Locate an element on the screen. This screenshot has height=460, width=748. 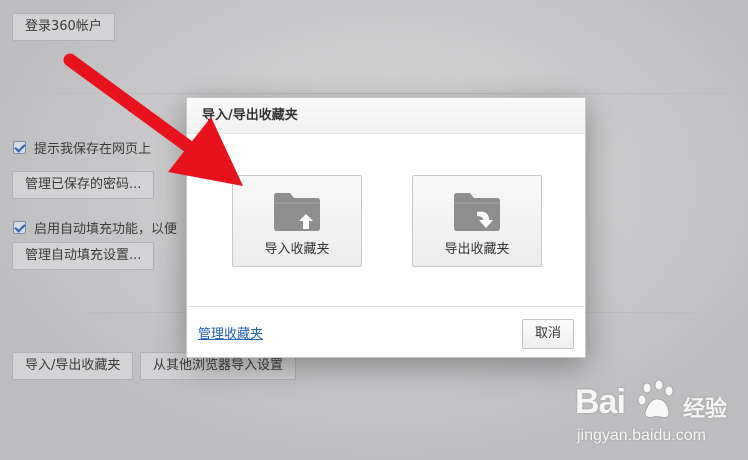
dialog-title: 导入/导出收藏夹 is located at coordinates (386, 116).